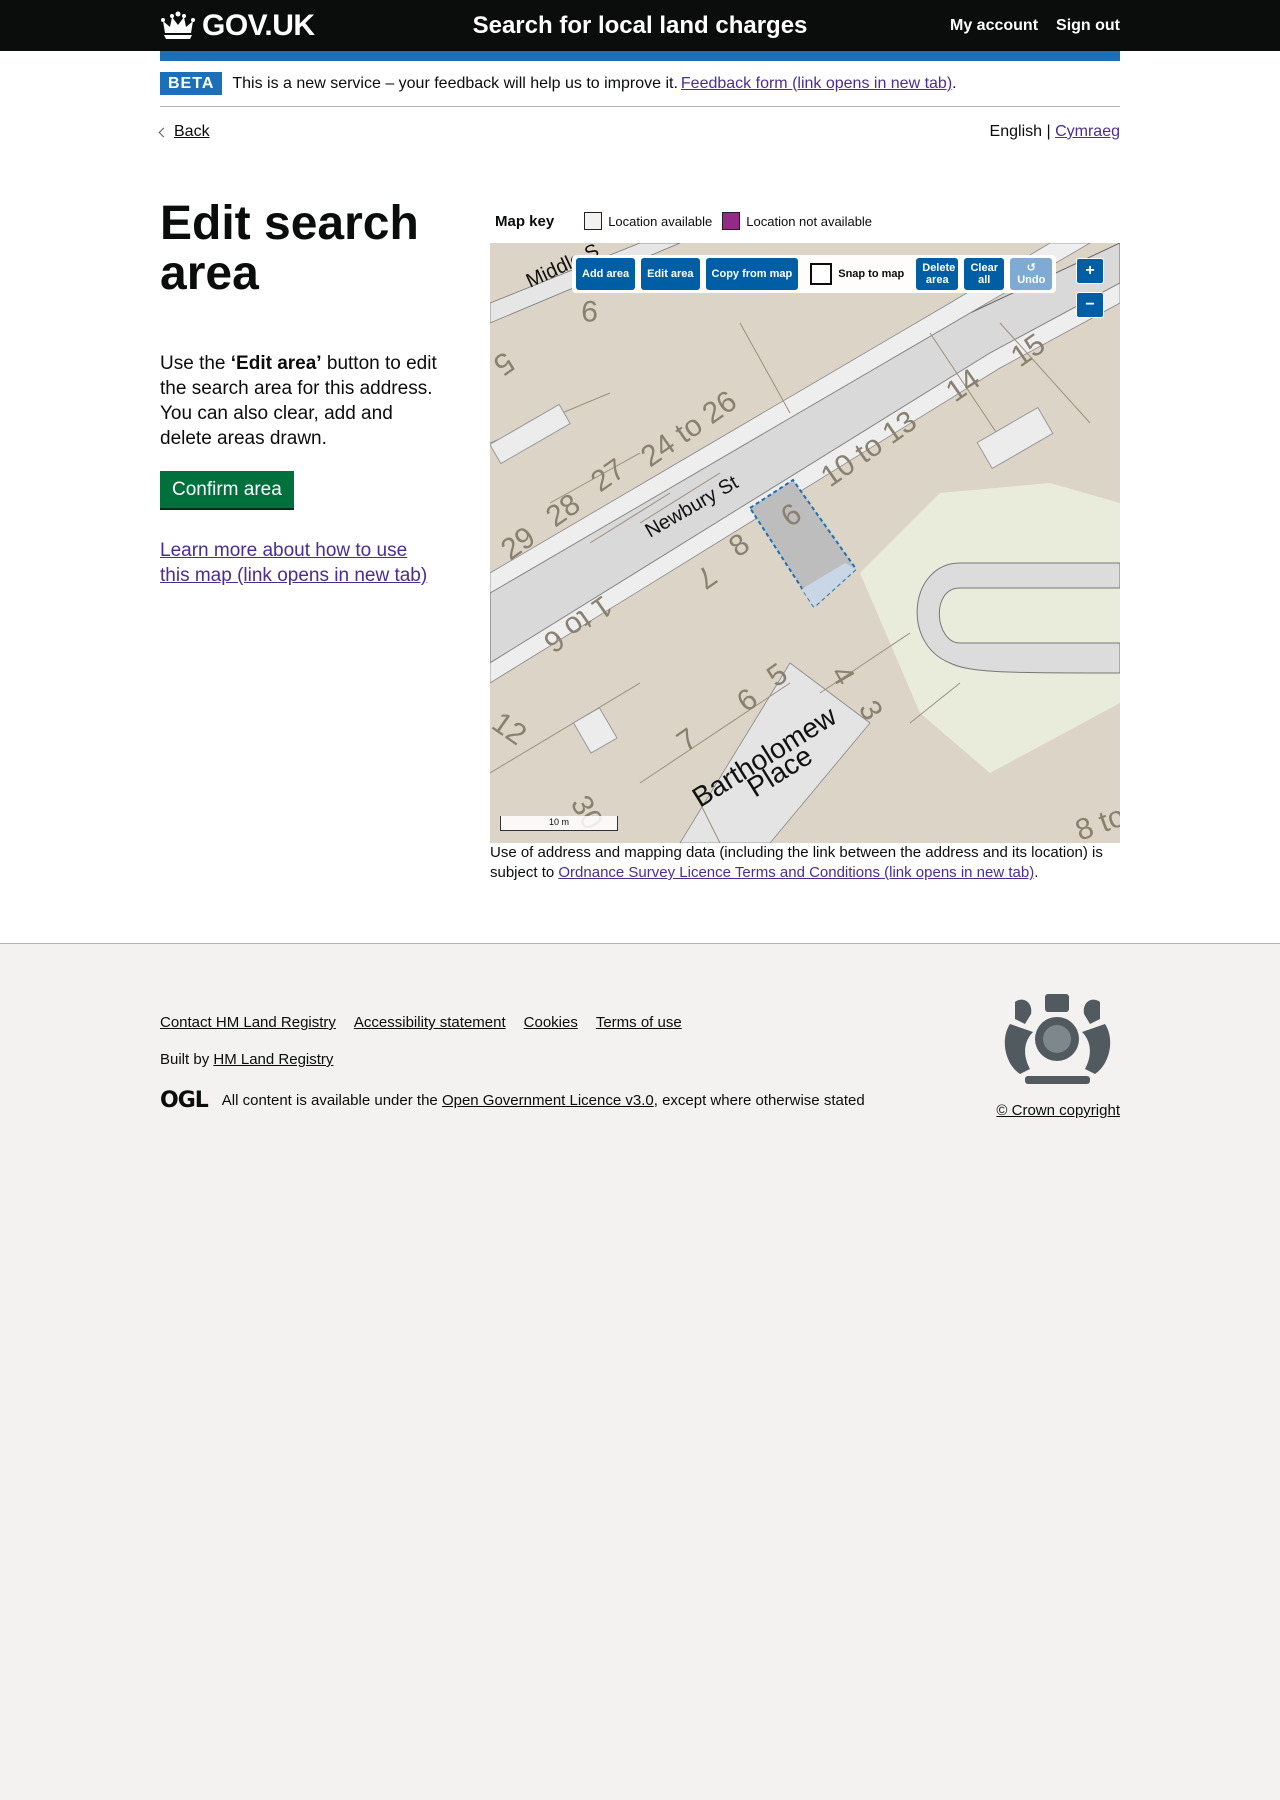  I want to click on zoom-in-button: +, so click(1090, 271).